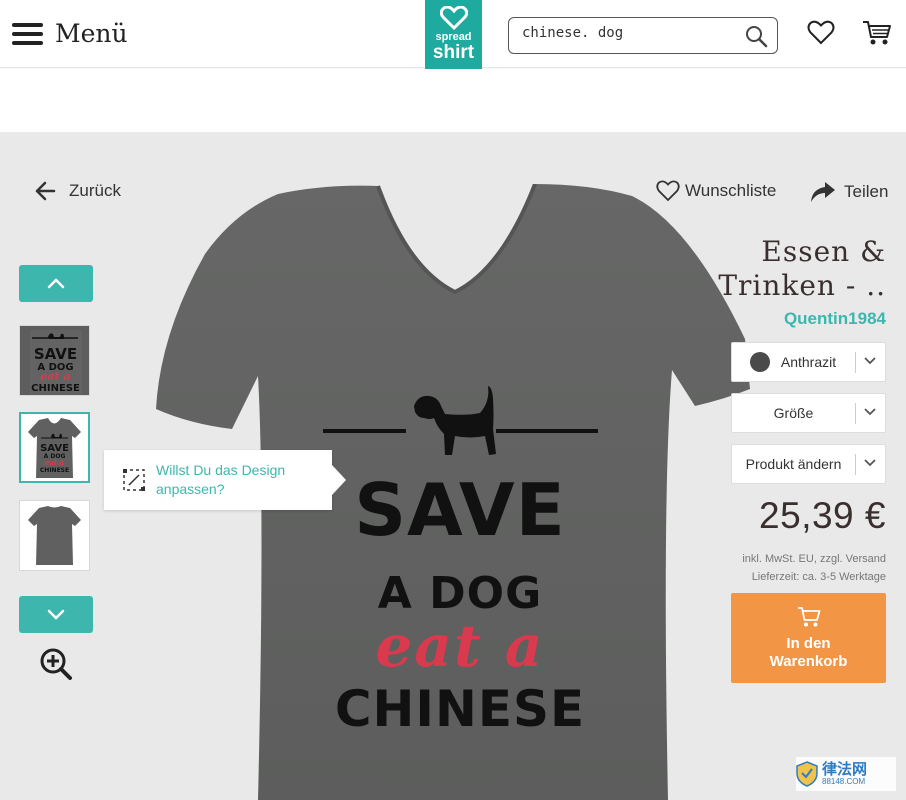 Image resolution: width=906 pixels, height=800 pixels. What do you see at coordinates (822, 515) in the screenshot?
I see `product-price: 25,39 €` at bounding box center [822, 515].